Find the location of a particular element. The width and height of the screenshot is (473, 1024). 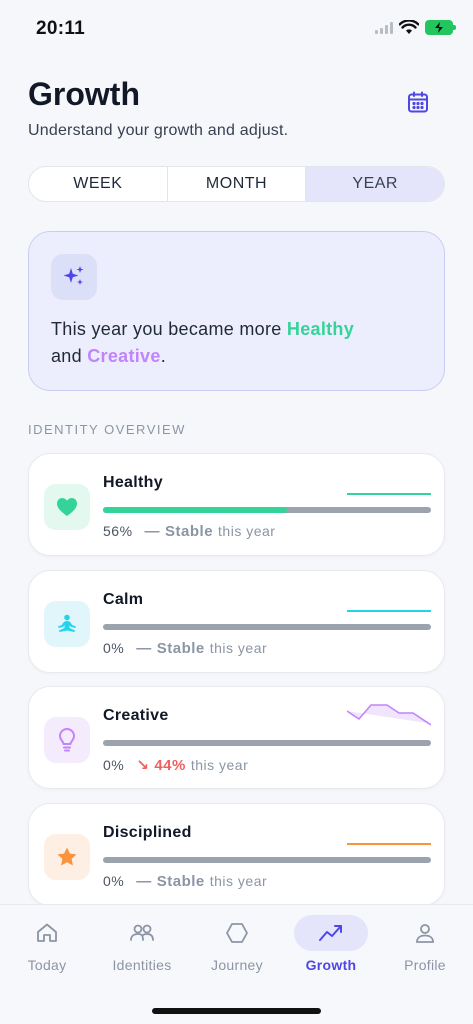

period-year-tab: YEAR is located at coordinates (375, 184).